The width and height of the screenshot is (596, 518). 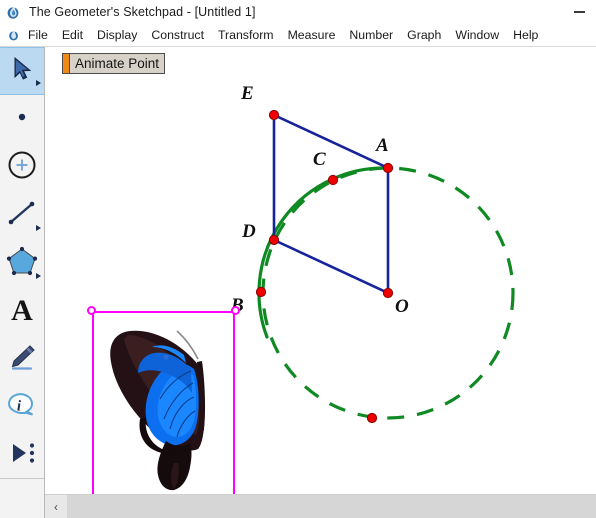 I want to click on menu-edit: Edit, so click(x=72, y=35).